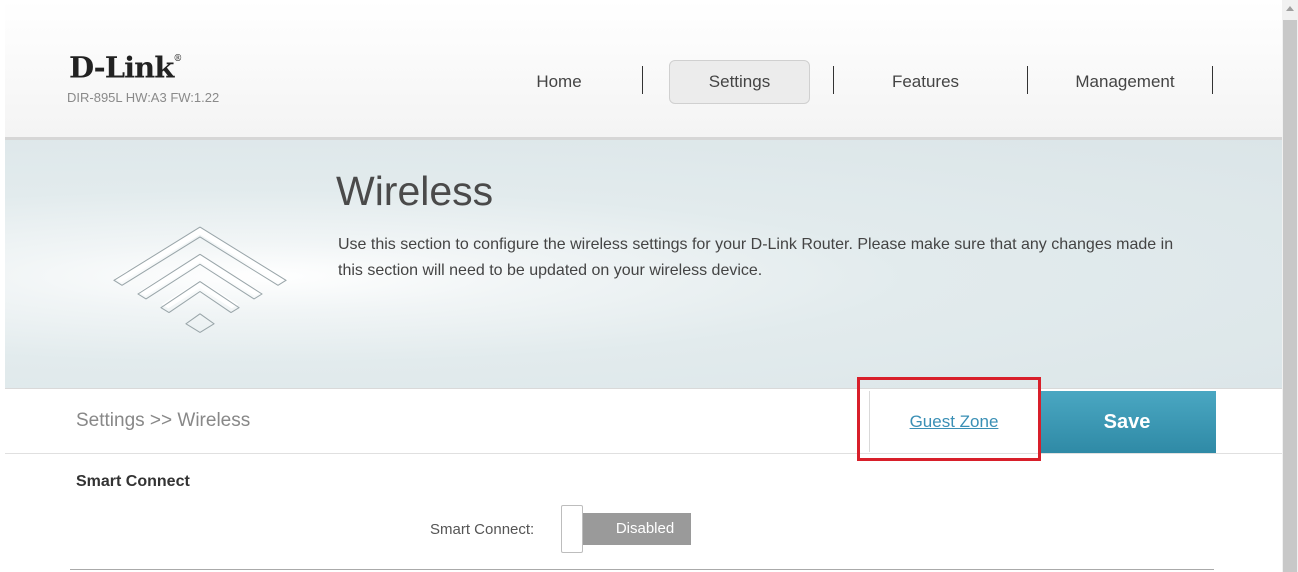 The width and height of the screenshot is (1298, 572). Describe the element at coordinates (1127, 422) in the screenshot. I see `save-button: Save` at that location.